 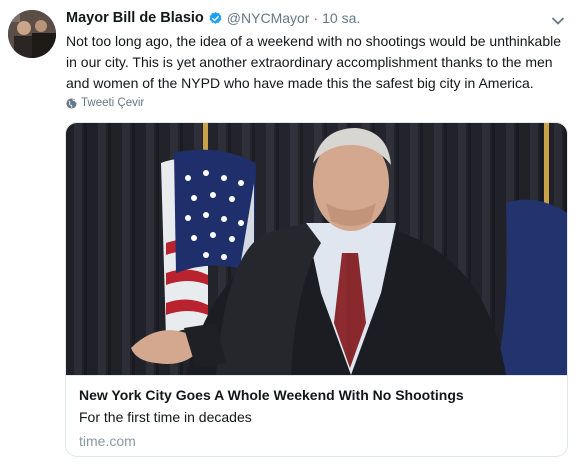 I want to click on verified-badge-icon, so click(x=215, y=18).